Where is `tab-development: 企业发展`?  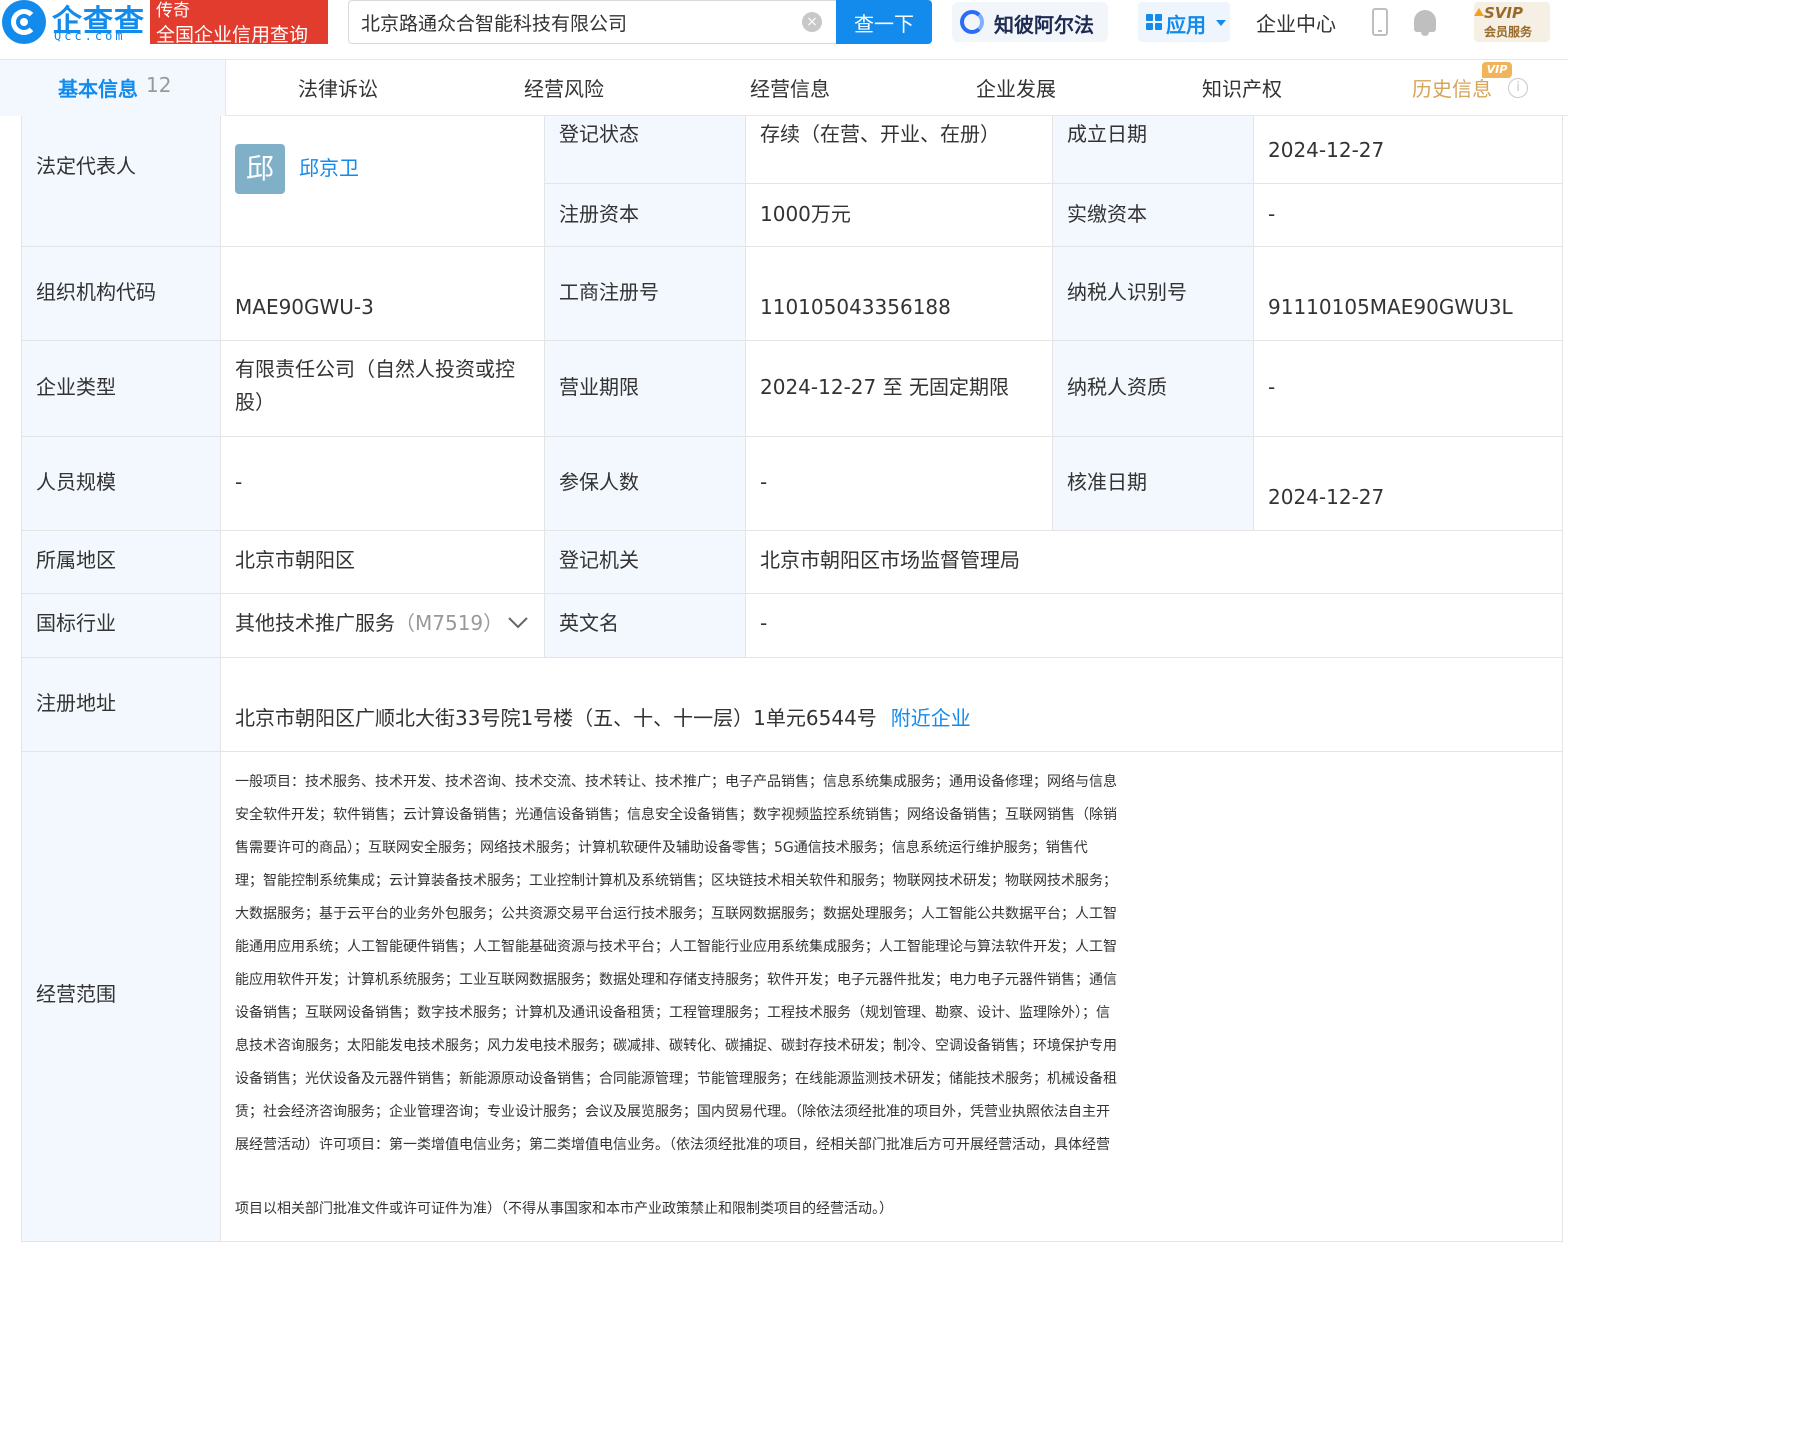
tab-development: 企业发展 is located at coordinates (1016, 87).